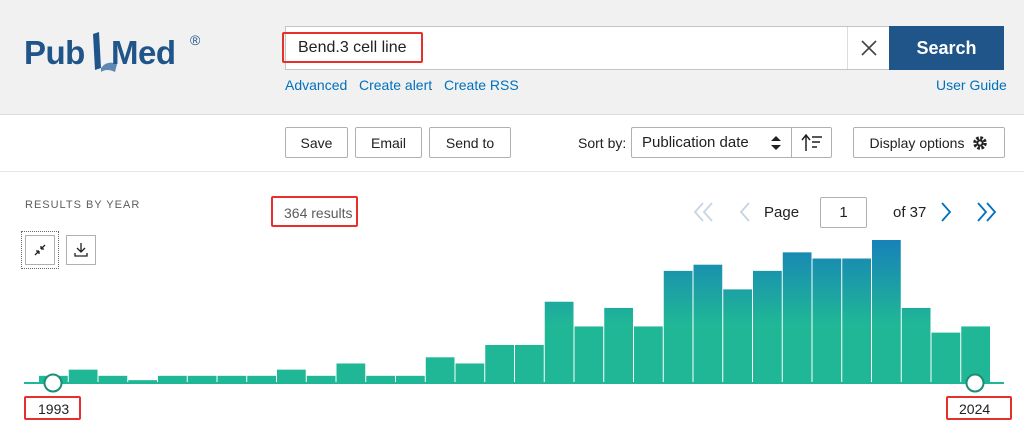 This screenshot has width=1024, height=427. Describe the element at coordinates (512, 171) in the screenshot. I see `toolbar-divider` at that location.